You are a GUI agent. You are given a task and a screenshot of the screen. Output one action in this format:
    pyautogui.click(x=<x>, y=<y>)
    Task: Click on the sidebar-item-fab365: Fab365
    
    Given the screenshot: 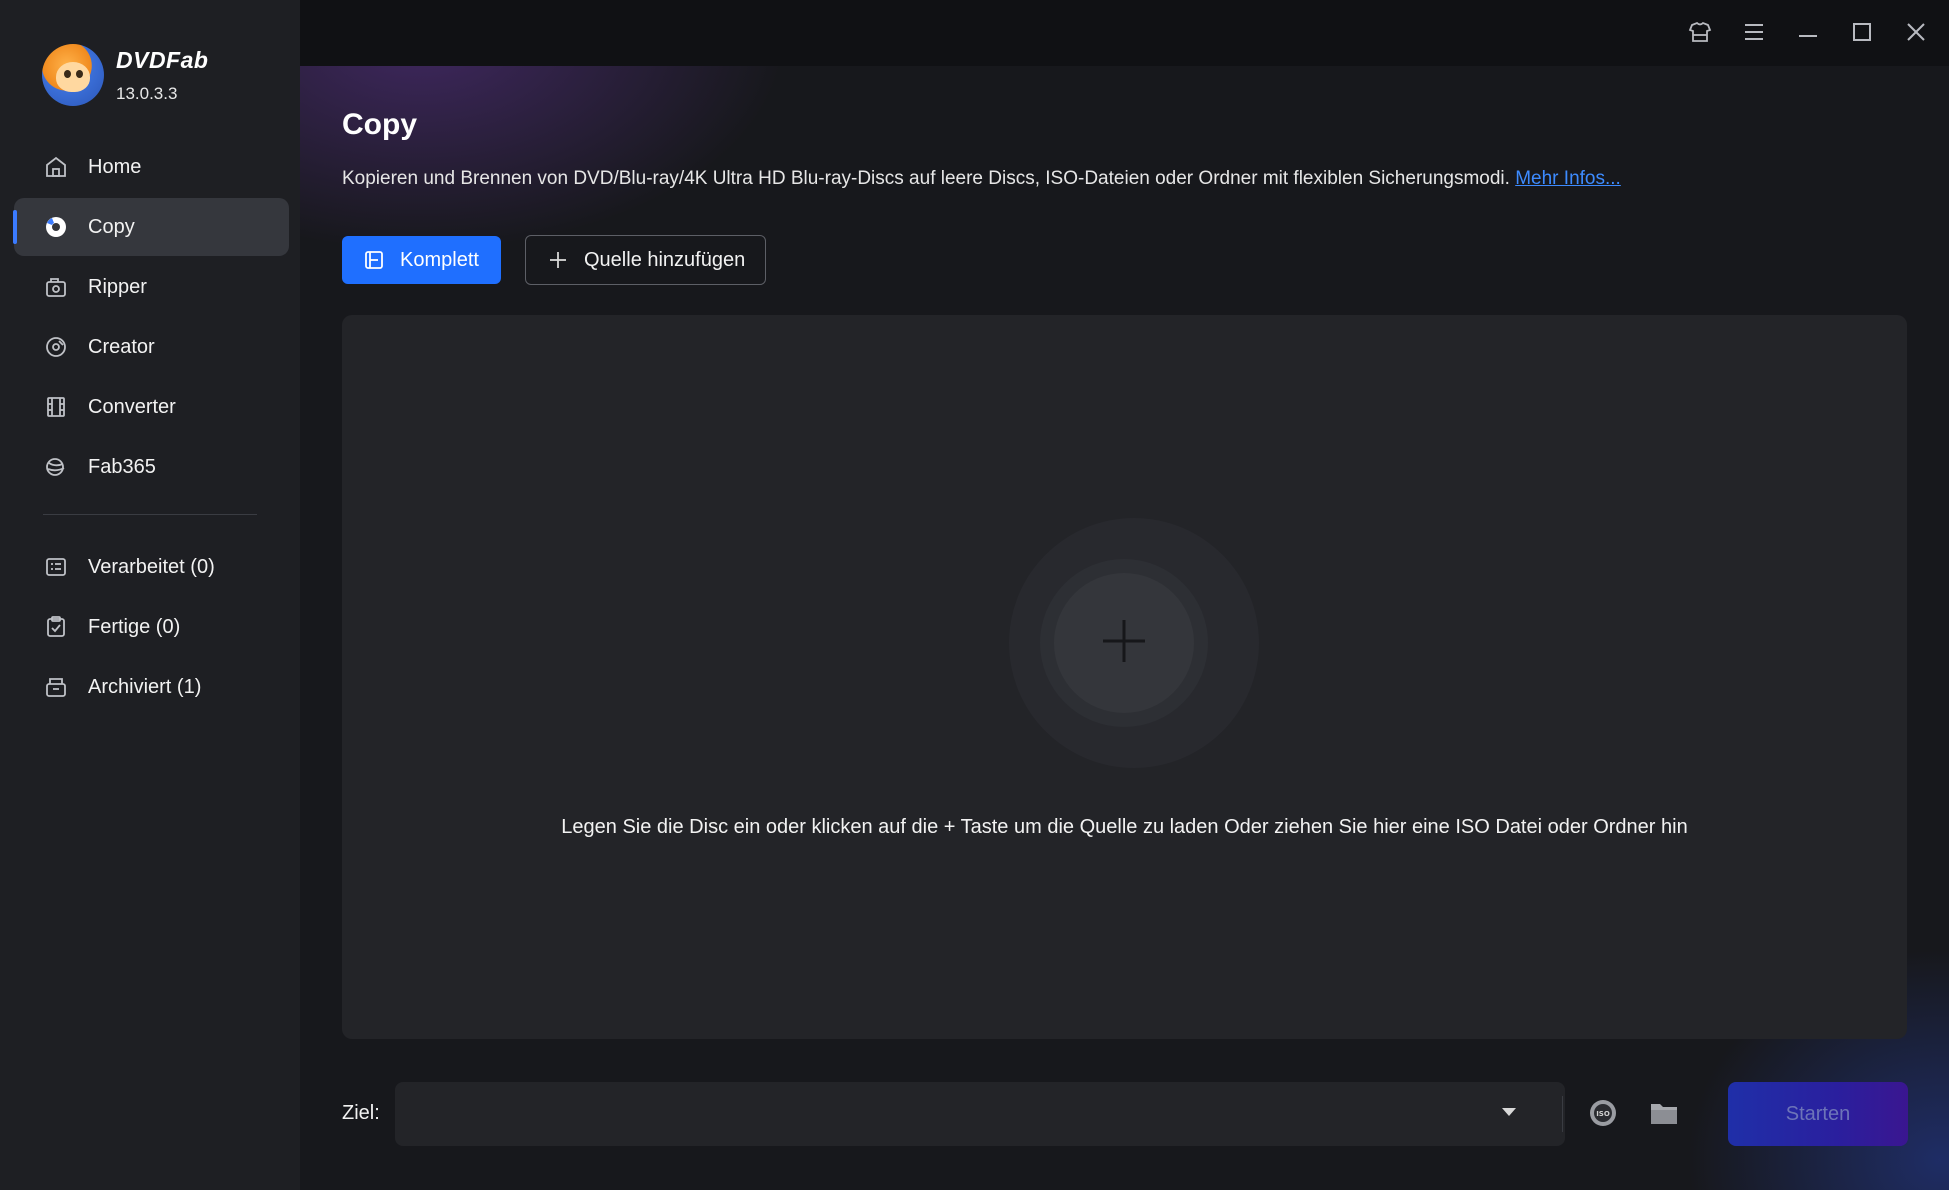 What is the action you would take?
    pyautogui.click(x=151, y=467)
    